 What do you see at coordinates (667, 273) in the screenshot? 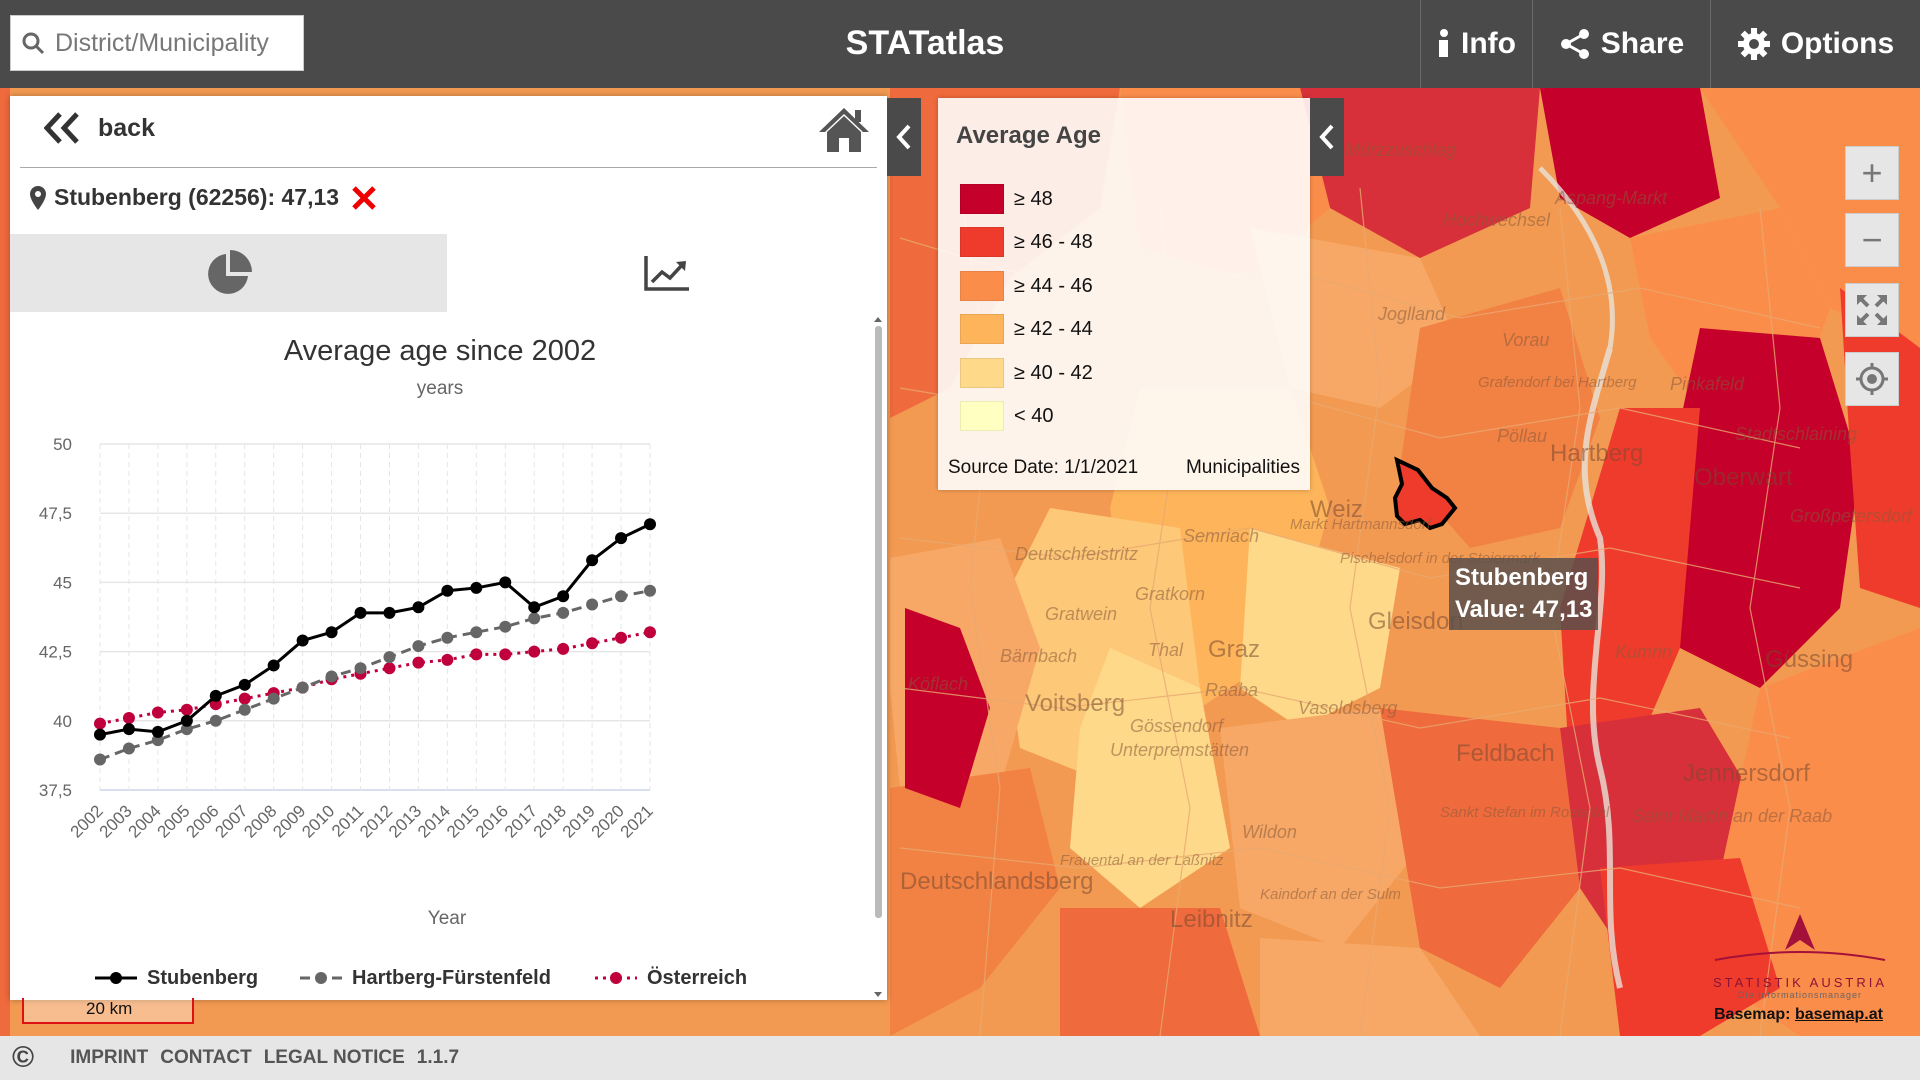
I see `tab-line-chart` at bounding box center [667, 273].